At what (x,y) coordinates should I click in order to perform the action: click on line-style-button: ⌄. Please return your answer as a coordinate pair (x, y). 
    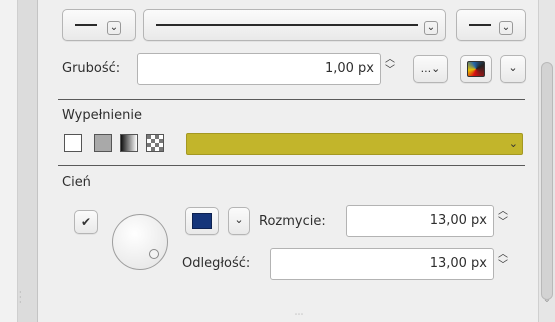
    Looking at the image, I should click on (294, 25).